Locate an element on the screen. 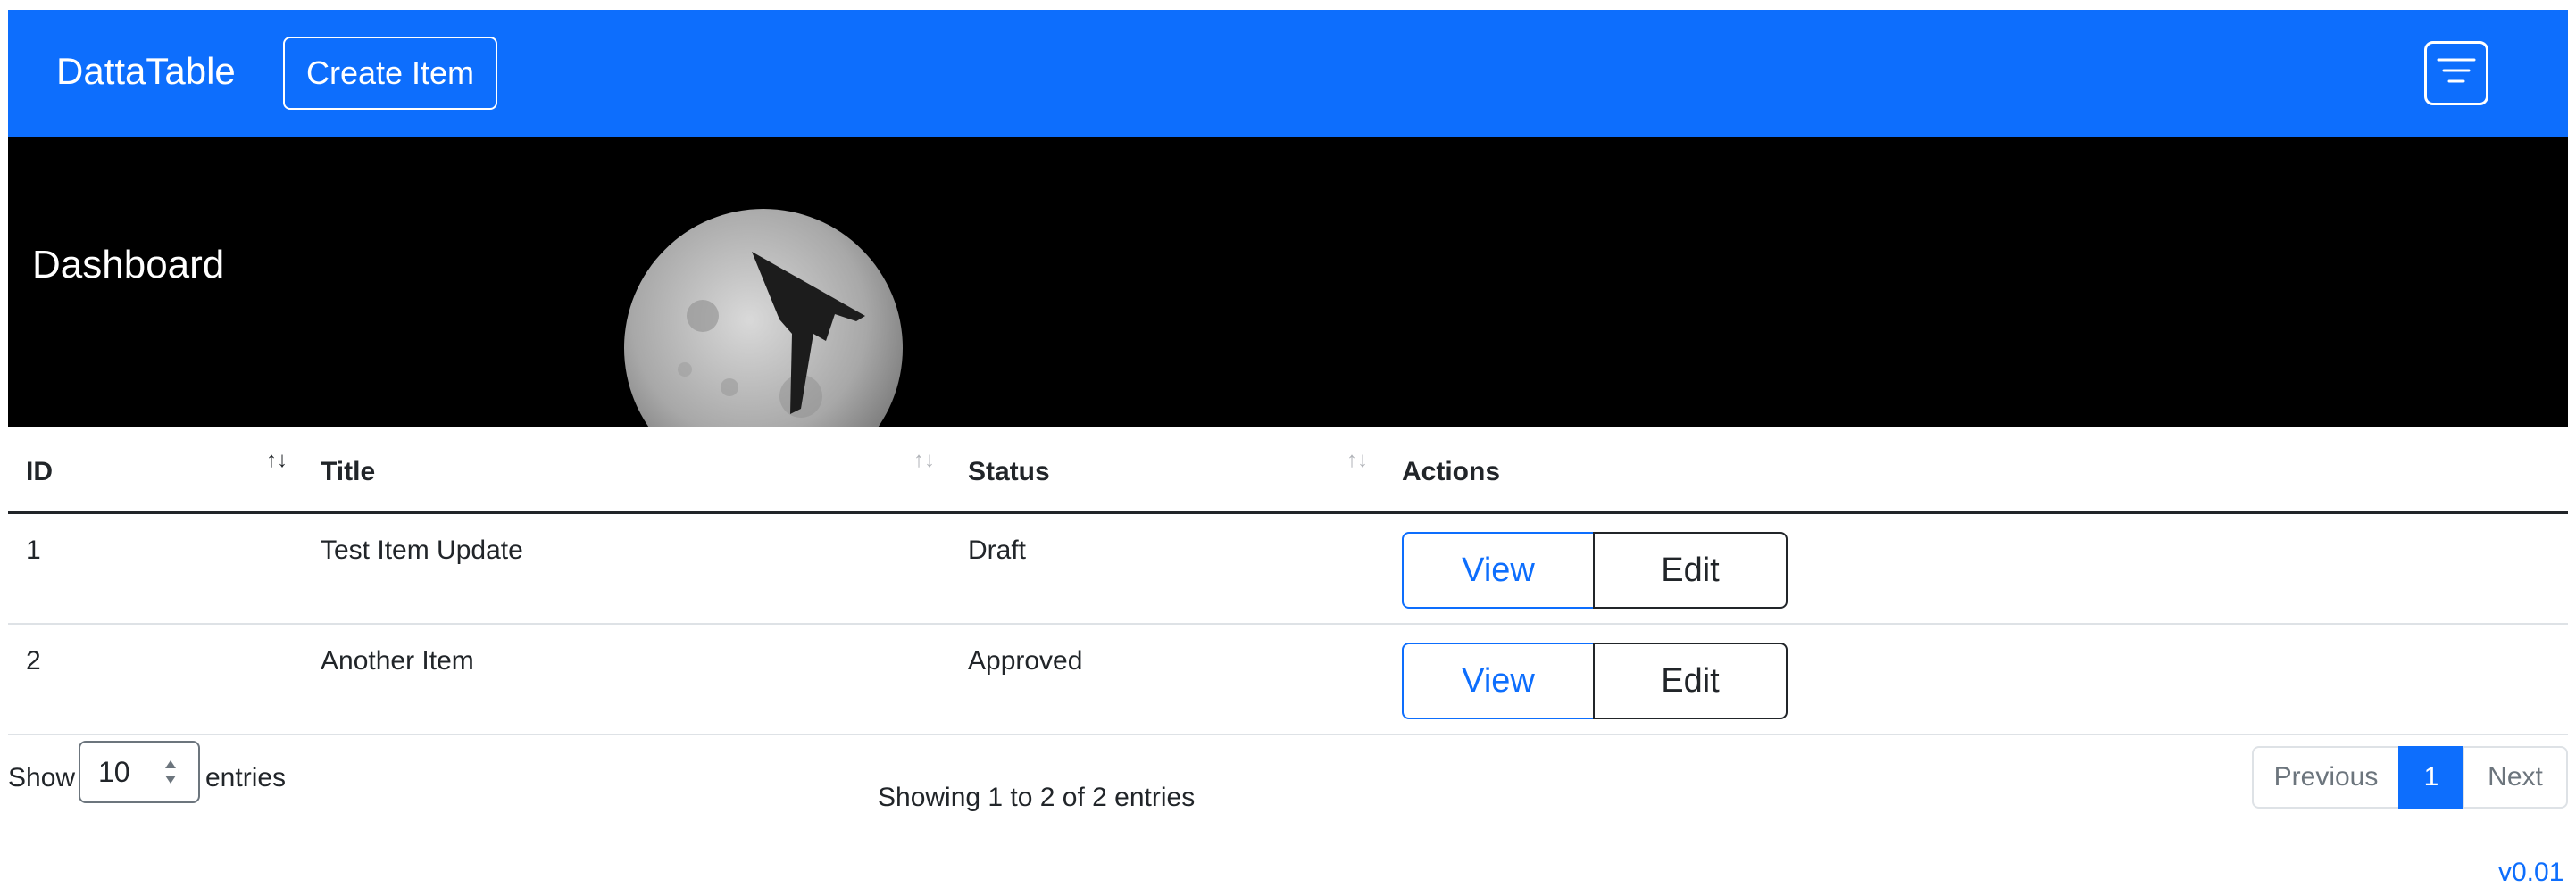 The height and width of the screenshot is (896, 2576). table-header-row: ID ↑↓ Title ↑↓ Status ↑↓ Actions is located at coordinates (1288, 476).